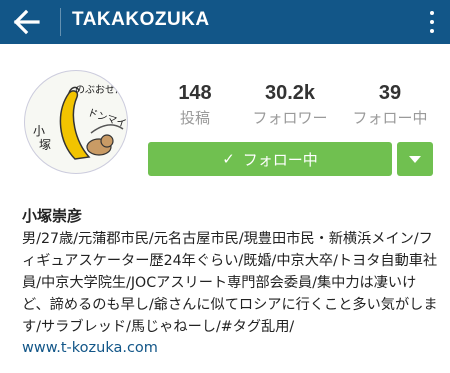 The width and height of the screenshot is (450, 373). What do you see at coordinates (390, 118) in the screenshot?
I see `stat-following-label: フォロー中` at bounding box center [390, 118].